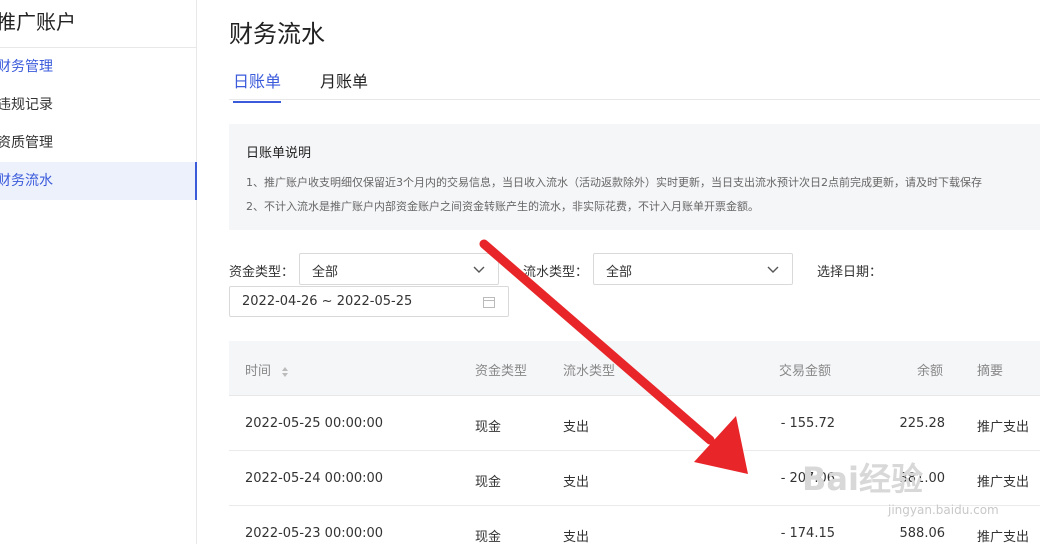 This screenshot has height=544, width=1040. I want to click on sidebar-item-finance-management: 财务管理, so click(98, 67).